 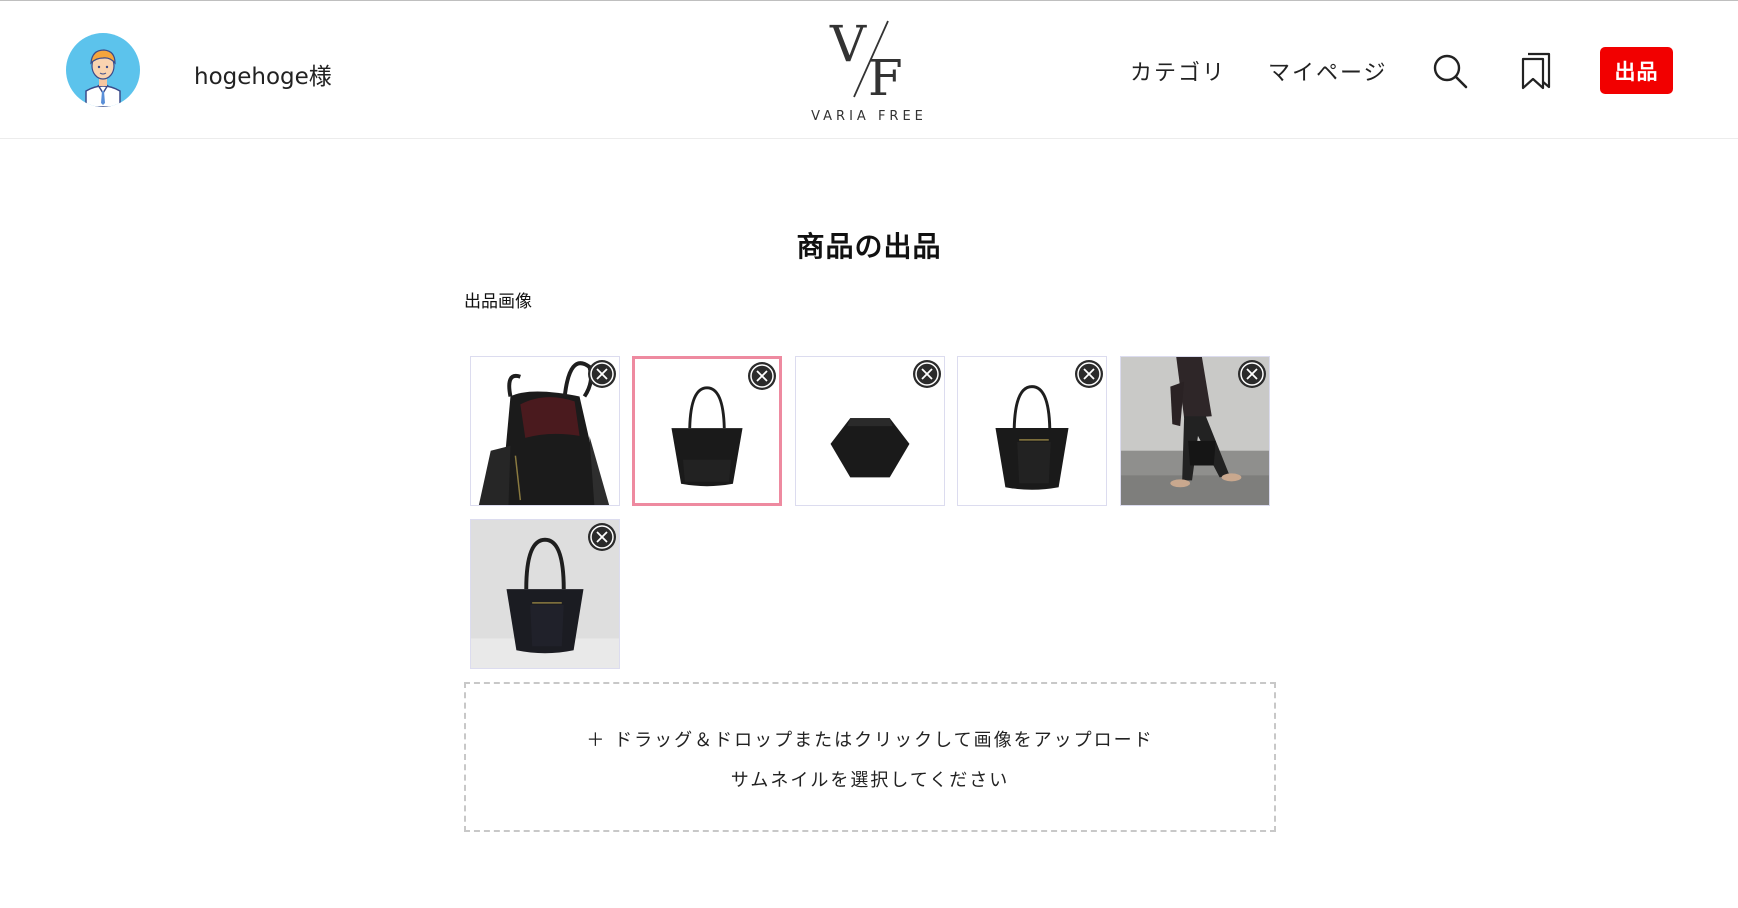 What do you see at coordinates (848, 44) in the screenshot?
I see `svg-text: V` at bounding box center [848, 44].